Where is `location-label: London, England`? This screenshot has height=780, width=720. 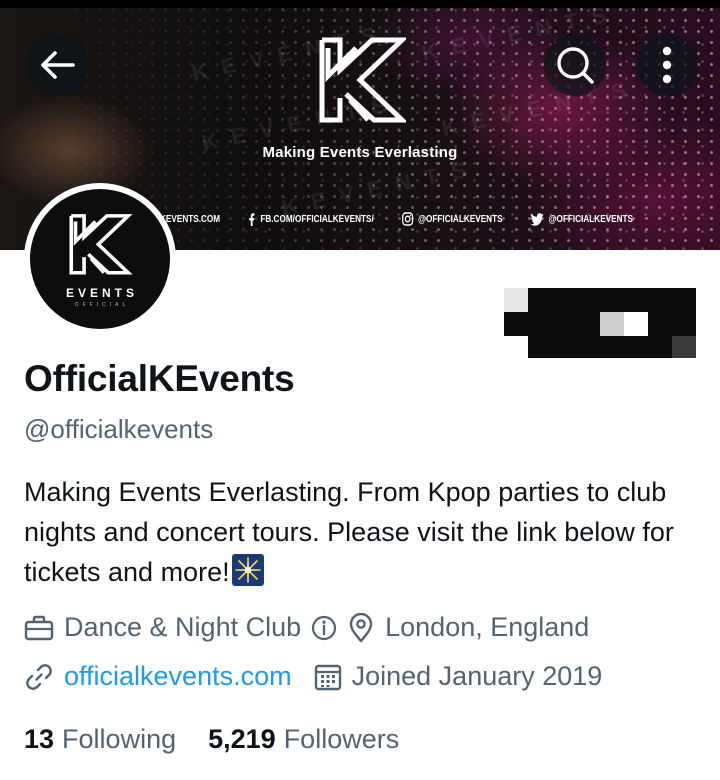
location-label: London, England is located at coordinates (487, 627).